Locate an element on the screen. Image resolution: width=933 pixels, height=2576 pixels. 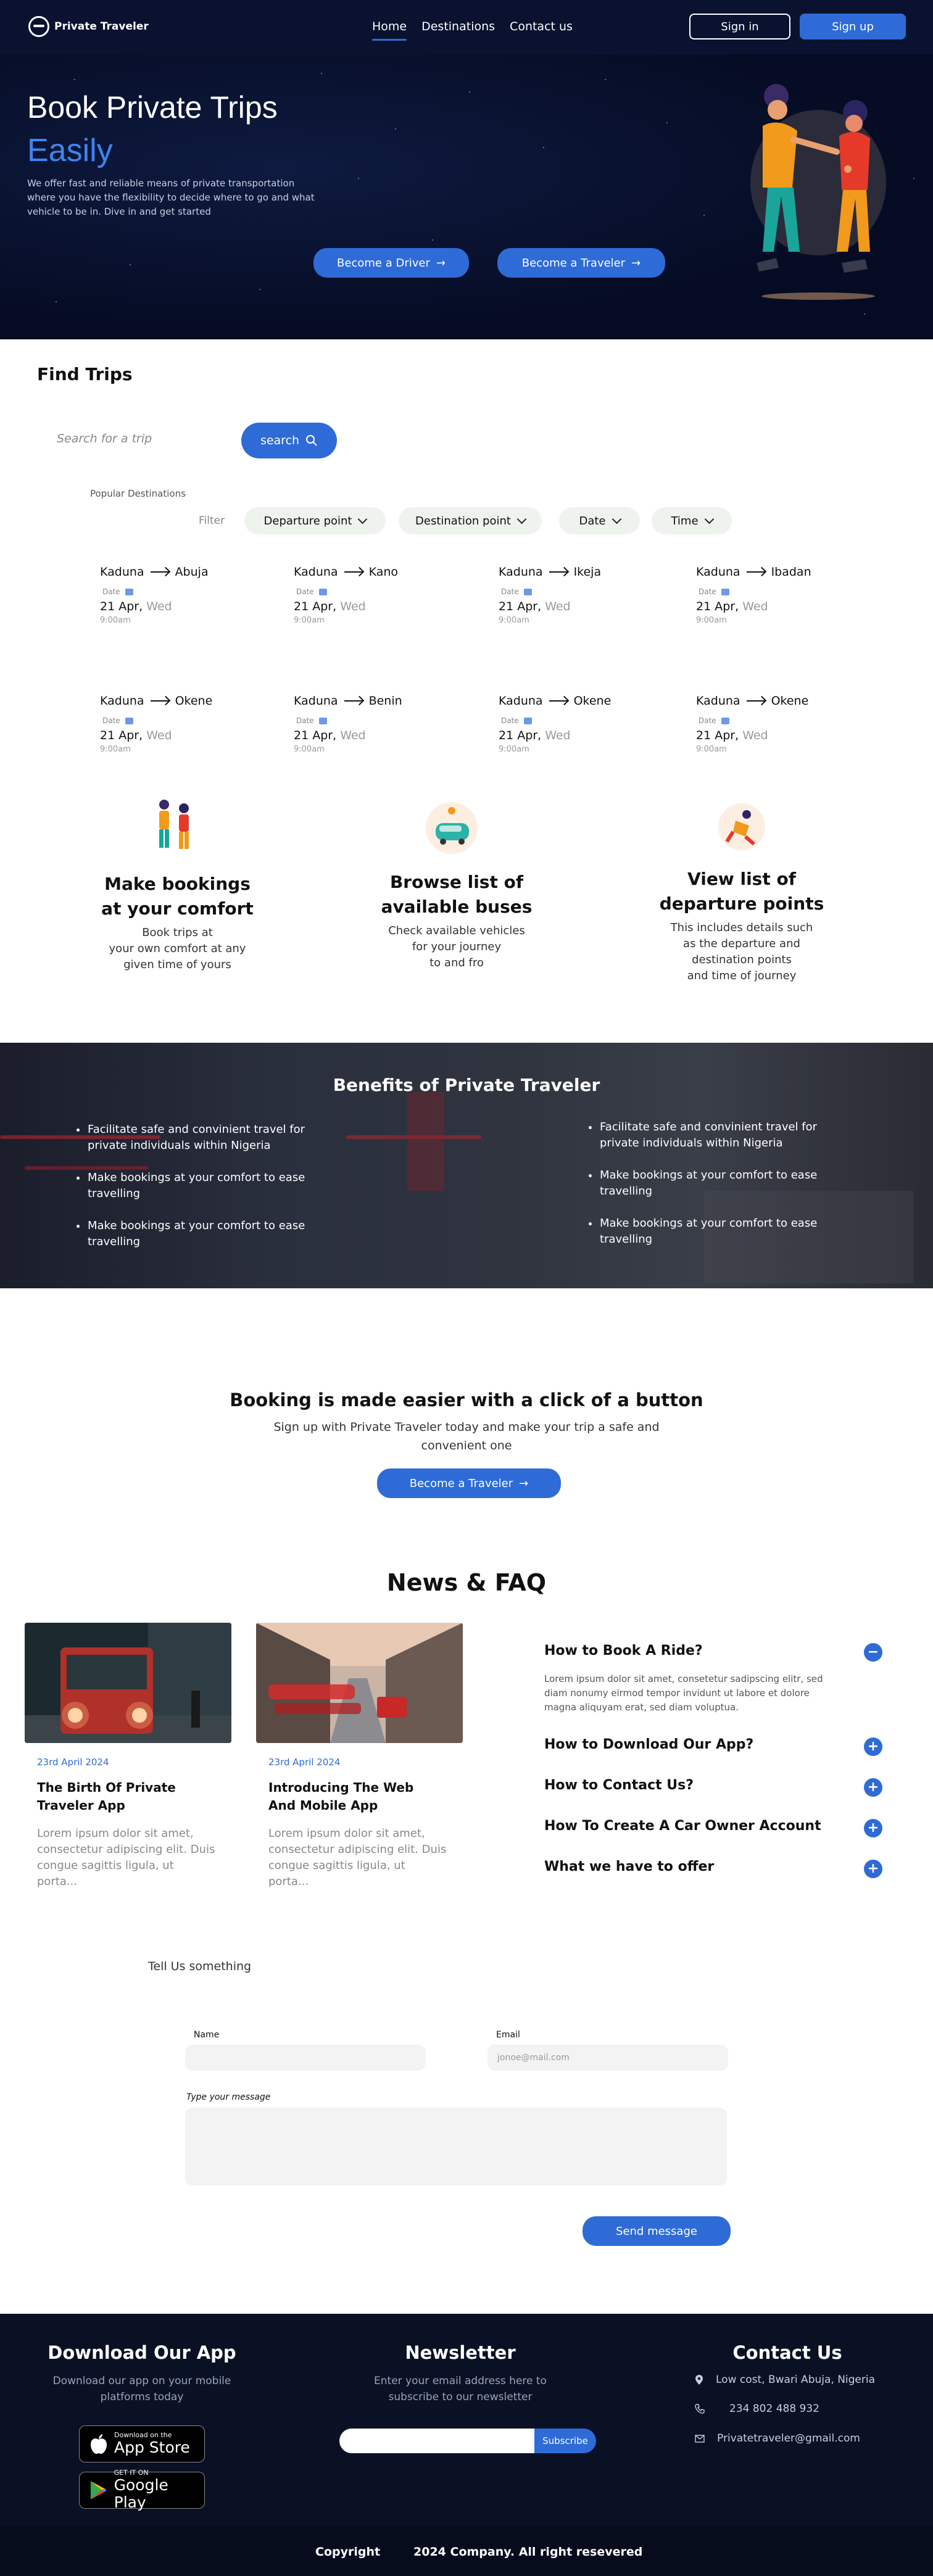
app-store-button: Download on the App Store is located at coordinates (142, 2443).